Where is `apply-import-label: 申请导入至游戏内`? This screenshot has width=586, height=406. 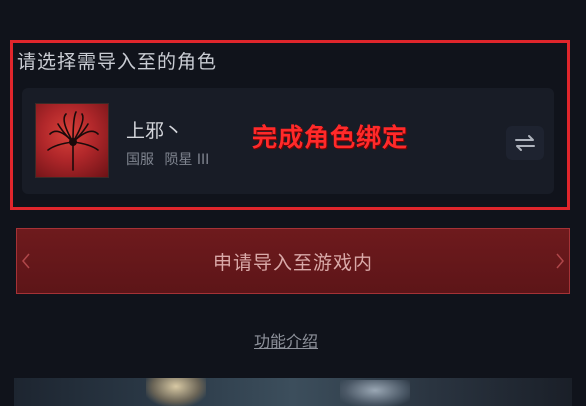 apply-import-label: 申请导入至游戏内 is located at coordinates (292, 262).